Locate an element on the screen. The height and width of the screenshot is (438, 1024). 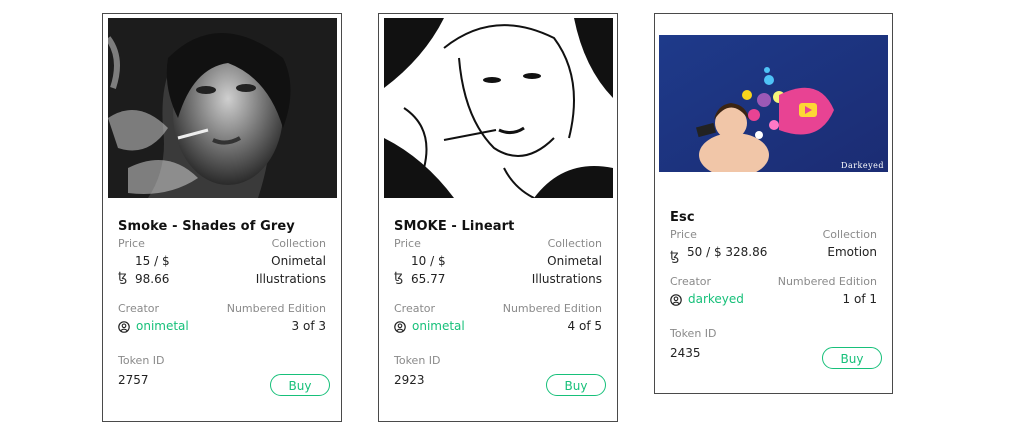
price-usd-value: 98.66 is located at coordinates (152, 279).